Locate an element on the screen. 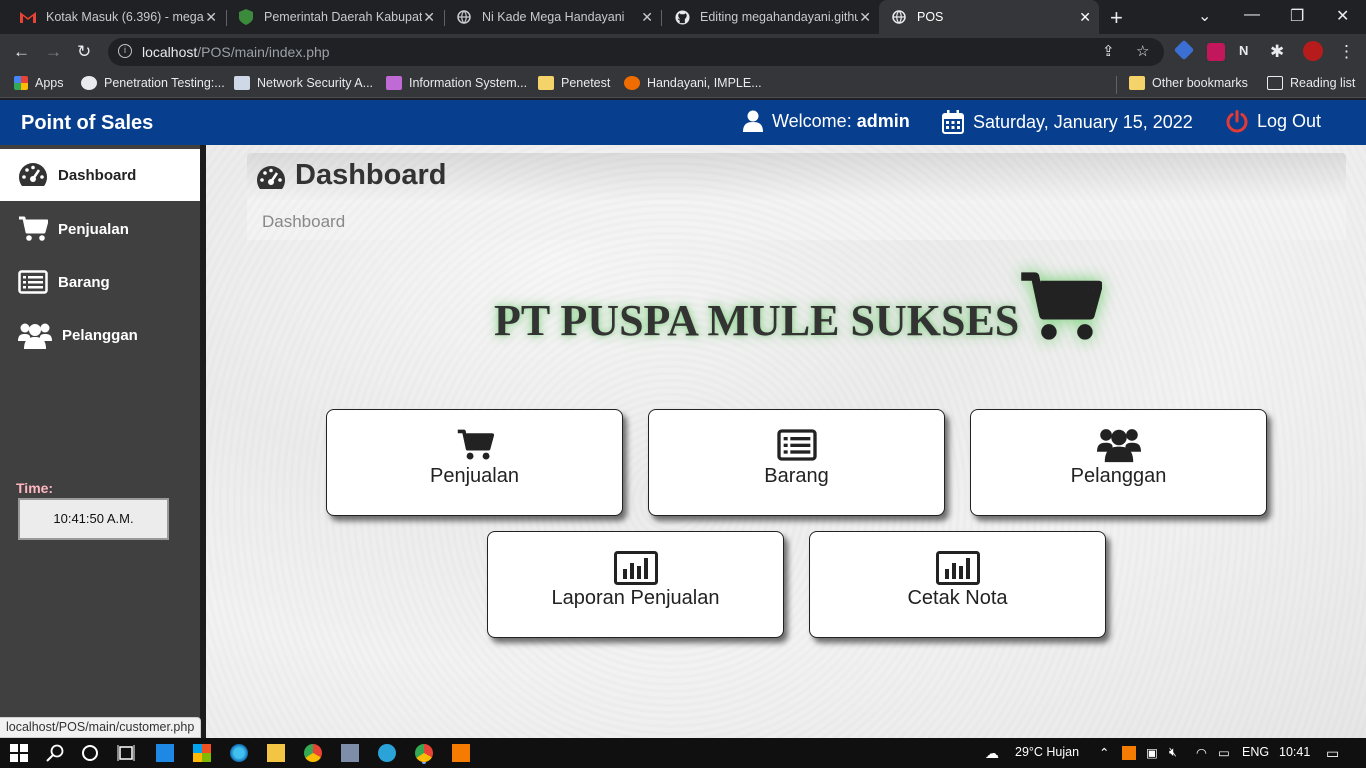 This screenshot has width=1366, height=768. tile-laporan-penjualan: Laporan Penjualan is located at coordinates (635, 584).